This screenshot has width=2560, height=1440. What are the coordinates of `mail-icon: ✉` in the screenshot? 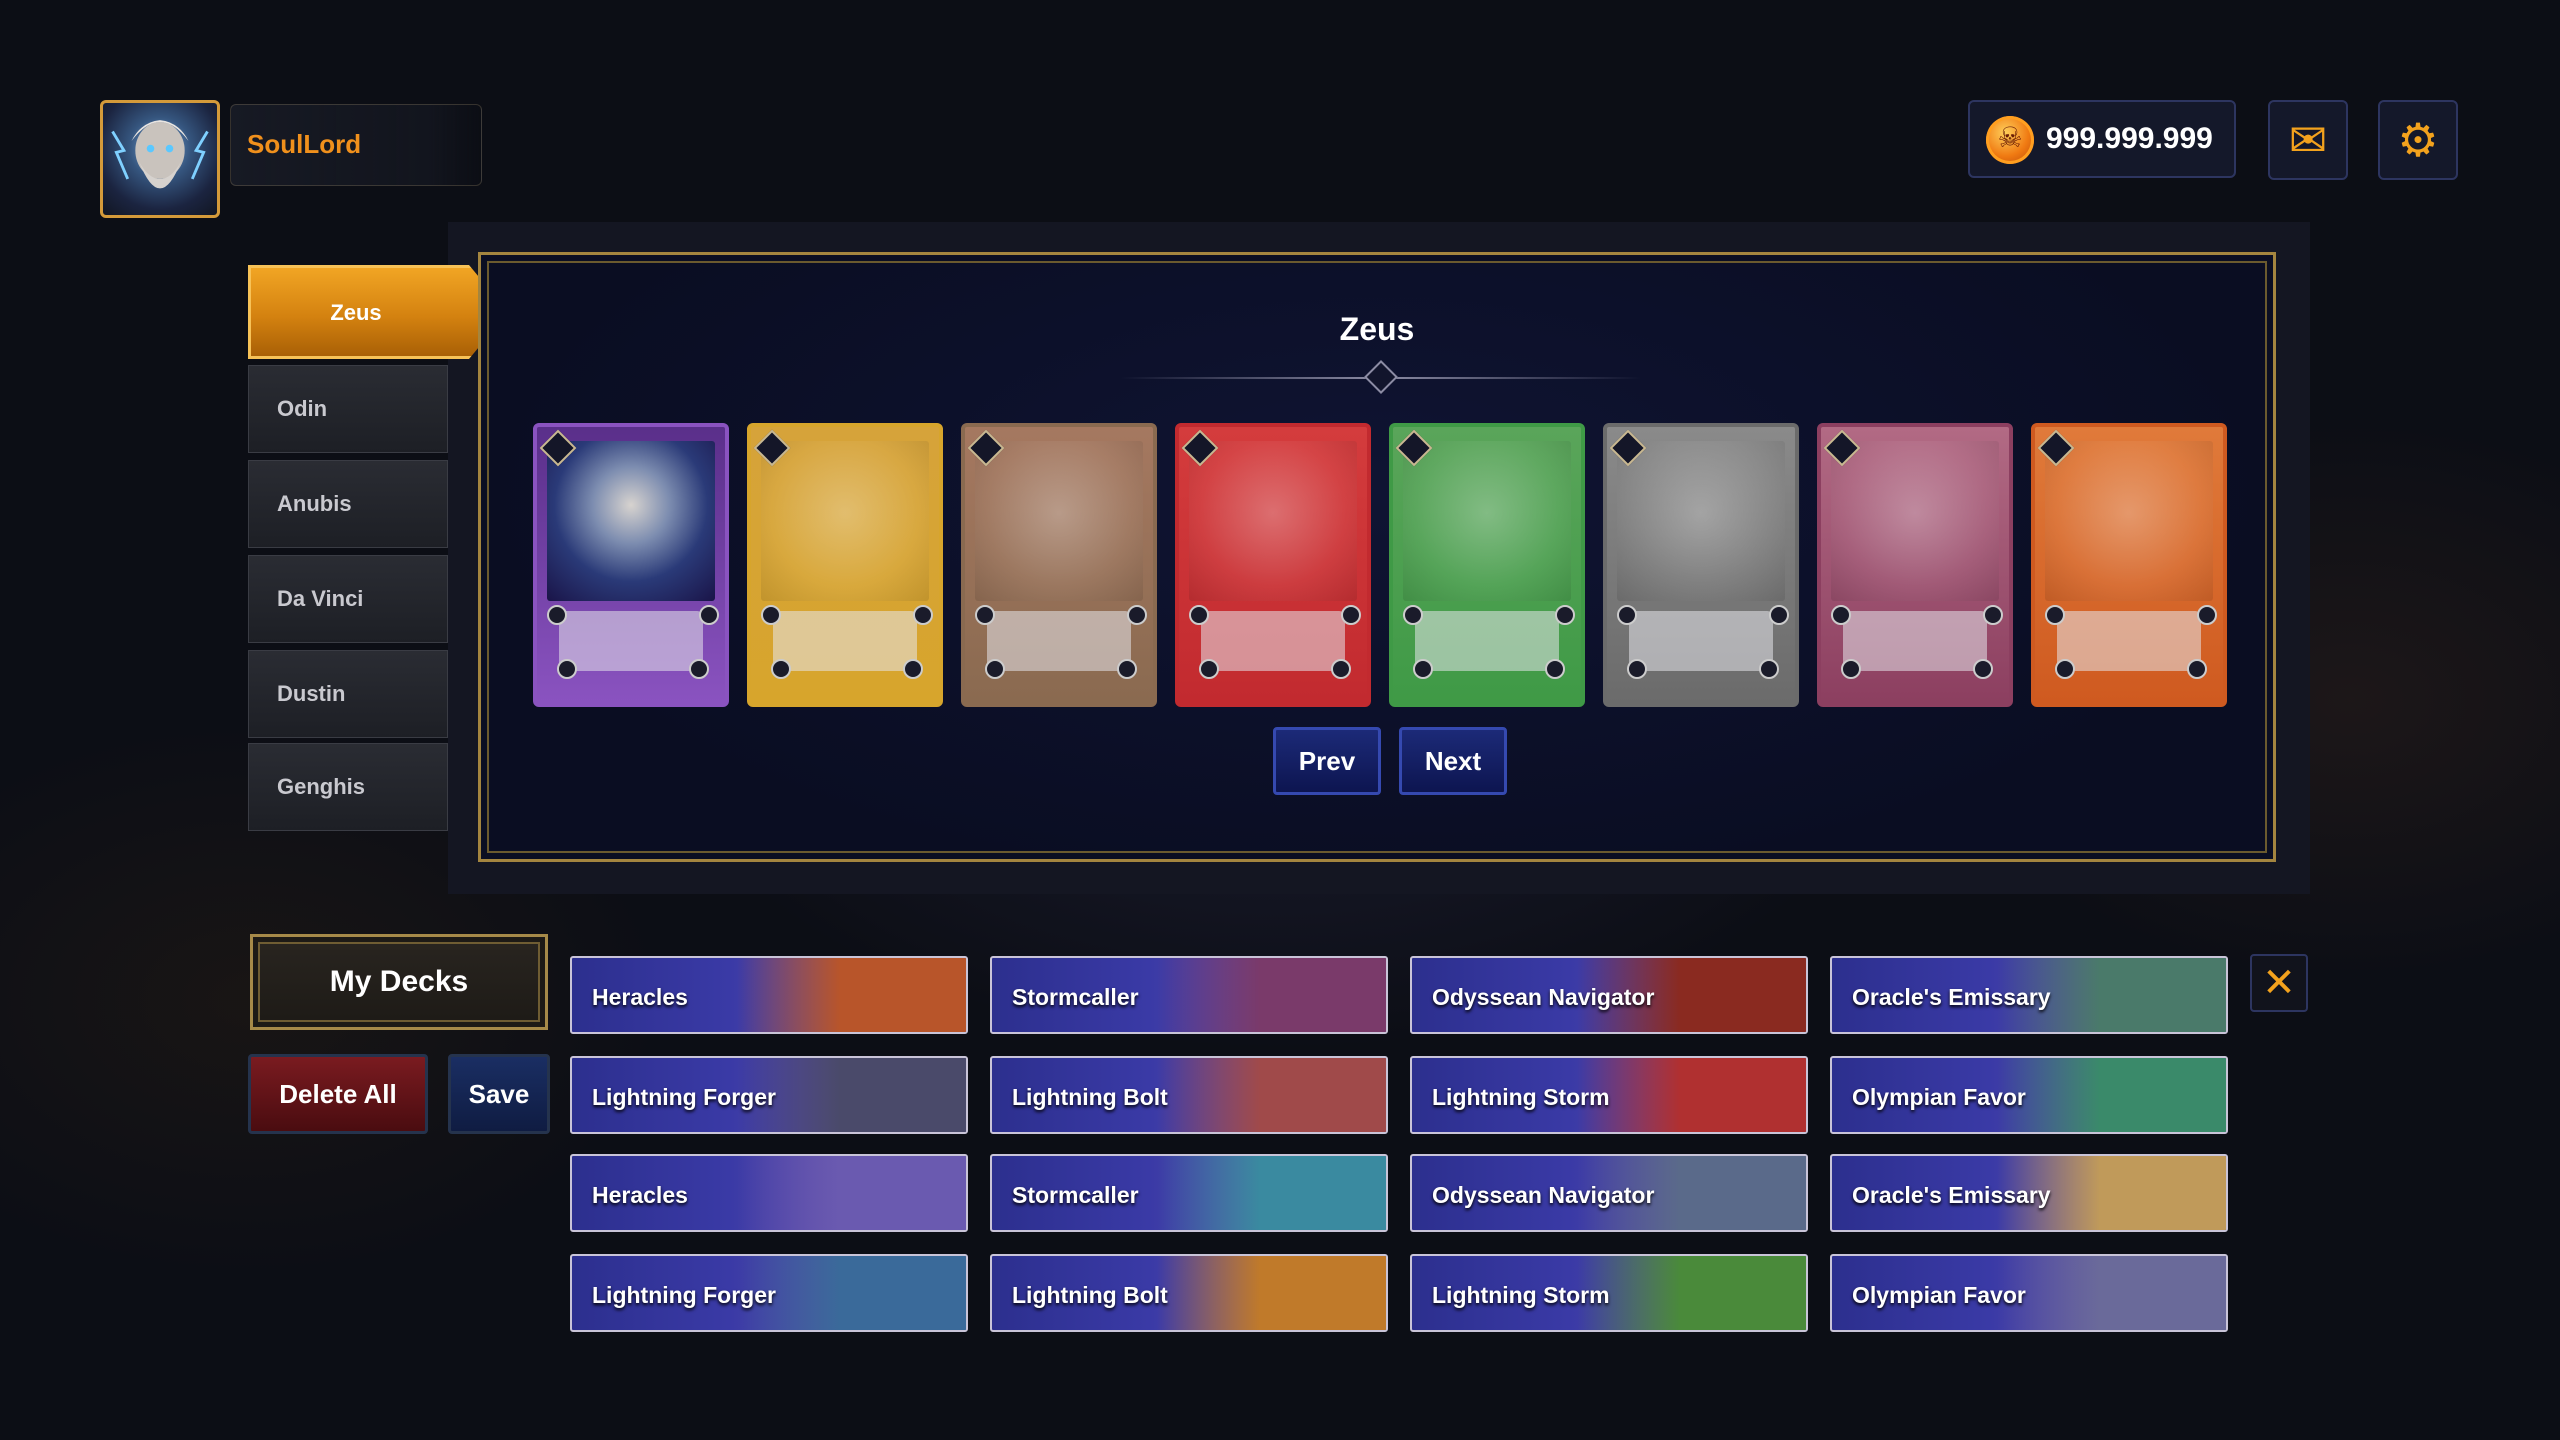 It's located at (2308, 140).